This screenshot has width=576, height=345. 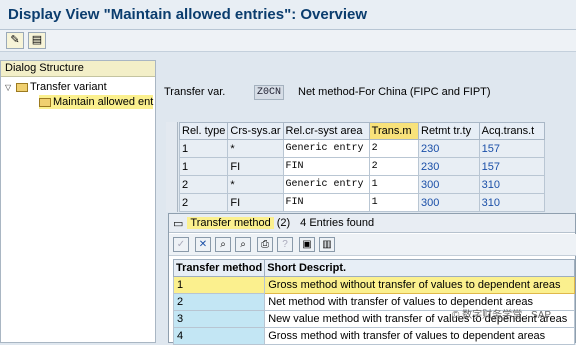 What do you see at coordinates (372, 245) in the screenshot?
I see `popup-toolbar: ✓ ✕ ⌕ ⌕ ⎙ ? ▣ ▥` at bounding box center [372, 245].